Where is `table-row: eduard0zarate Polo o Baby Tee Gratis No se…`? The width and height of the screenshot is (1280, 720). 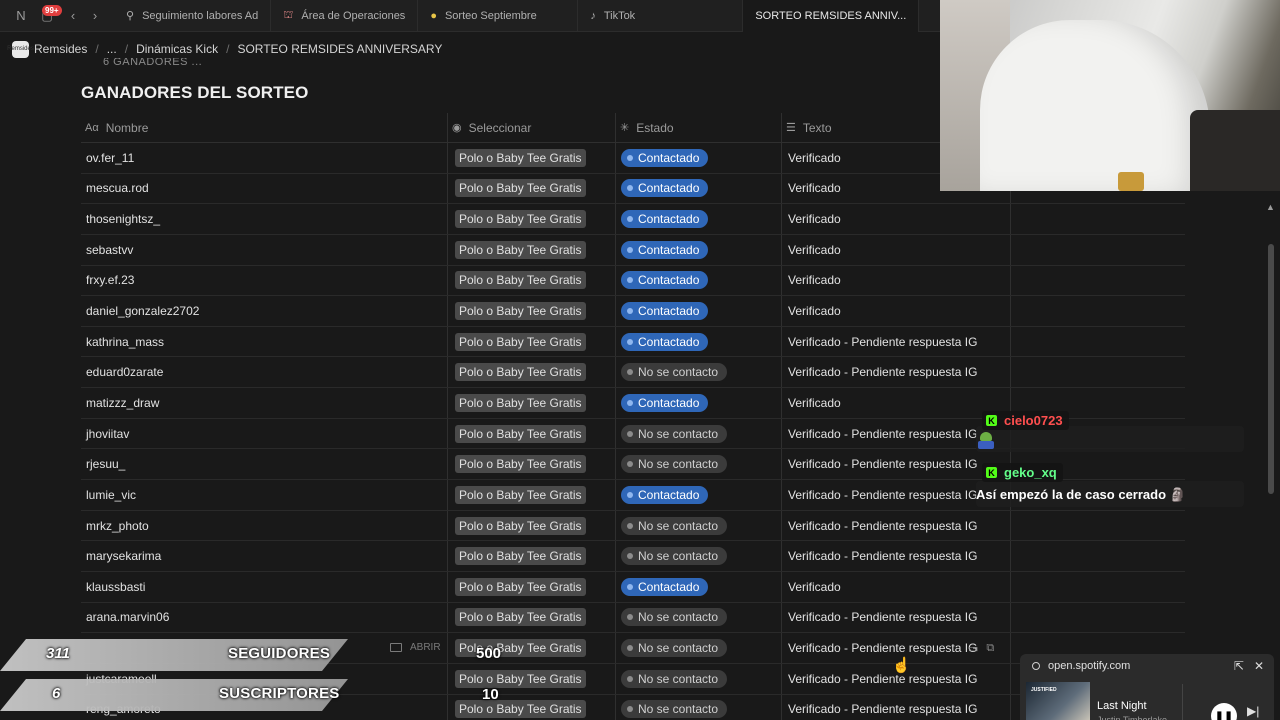
table-row: eduard0zarate Polo o Baby Tee Gratis No se… is located at coordinates (633, 373).